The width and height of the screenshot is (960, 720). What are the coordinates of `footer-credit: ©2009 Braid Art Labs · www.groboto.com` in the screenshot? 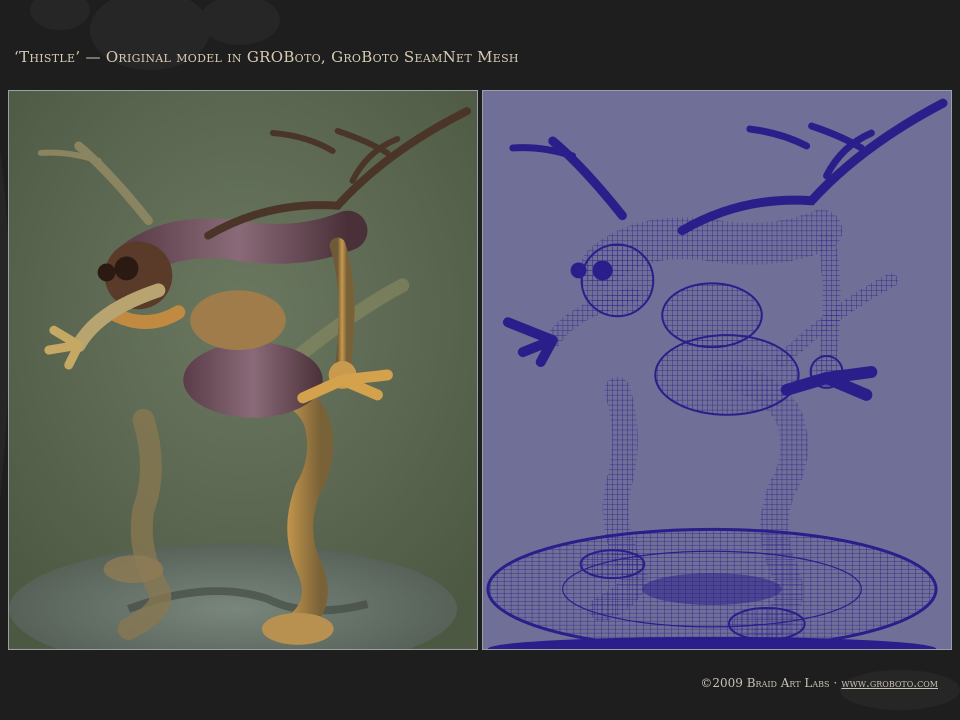 It's located at (819, 683).